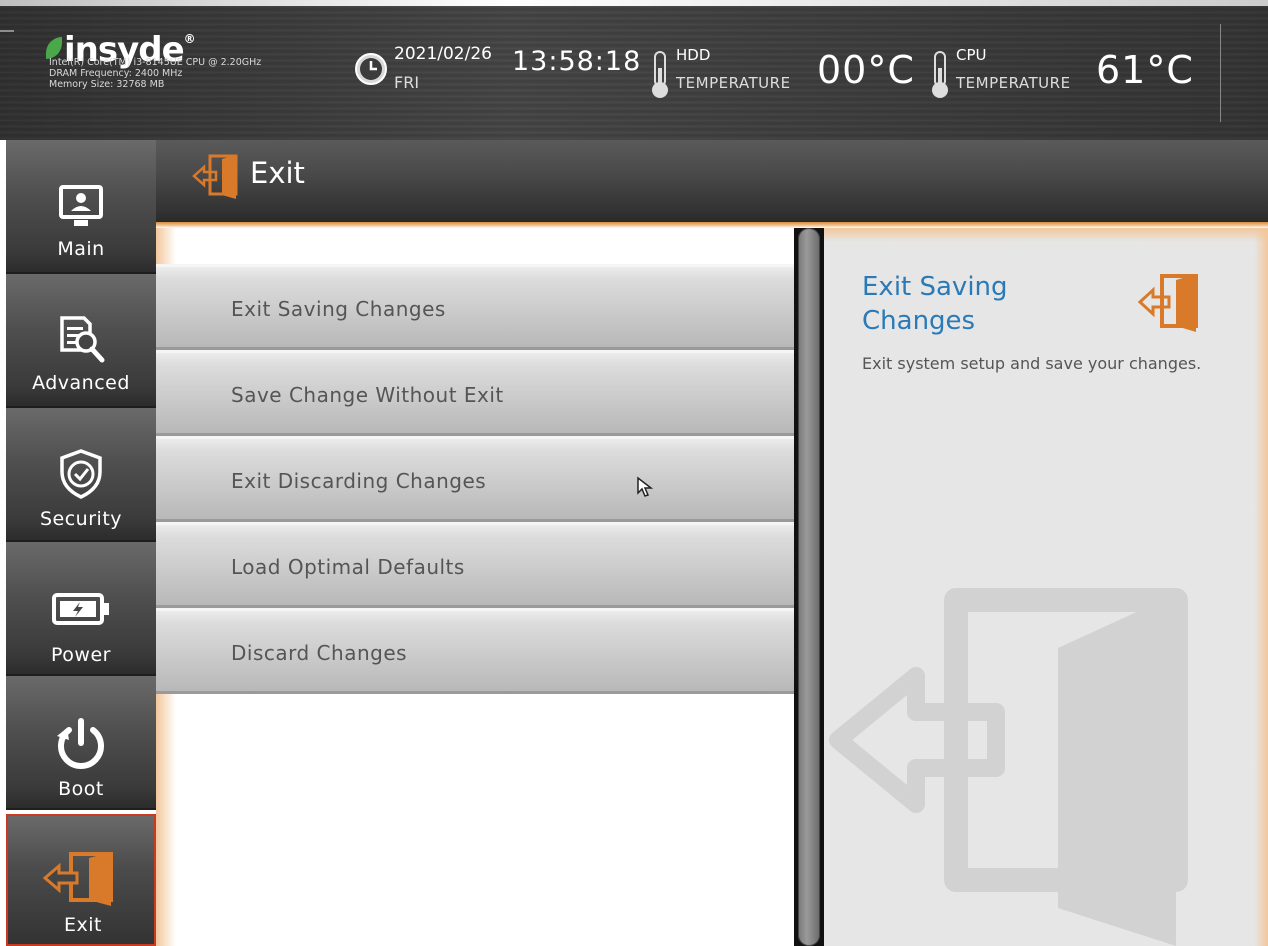 This screenshot has width=1268, height=946. I want to click on help-glow-right, so click(1261, 587).